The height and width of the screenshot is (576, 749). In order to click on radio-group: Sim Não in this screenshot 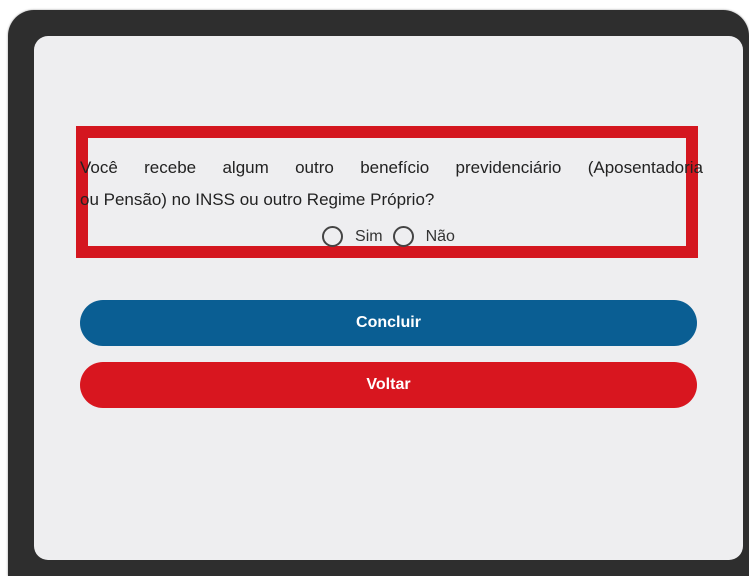, I will do `click(388, 236)`.